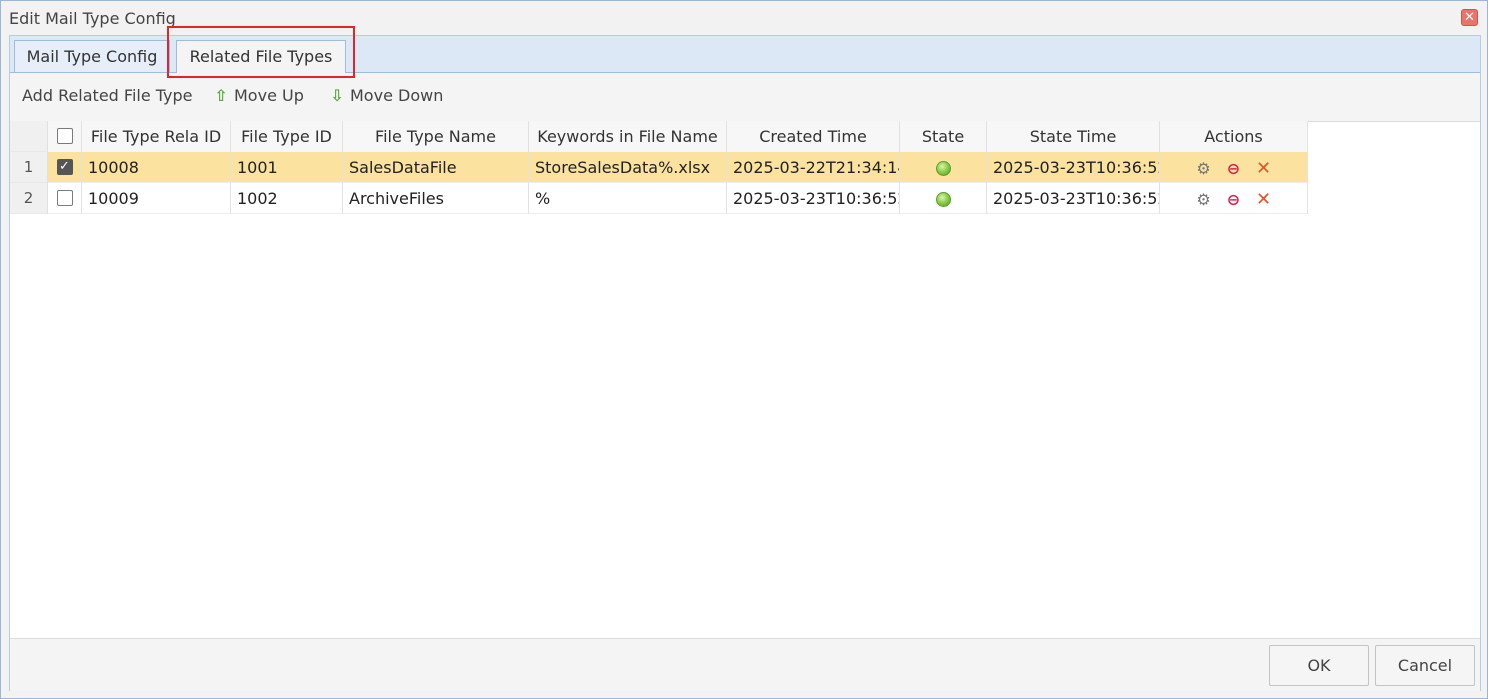 Image resolution: width=1488 pixels, height=699 pixels. What do you see at coordinates (287, 136) in the screenshot?
I see `header-file-type-id: File Type ID` at bounding box center [287, 136].